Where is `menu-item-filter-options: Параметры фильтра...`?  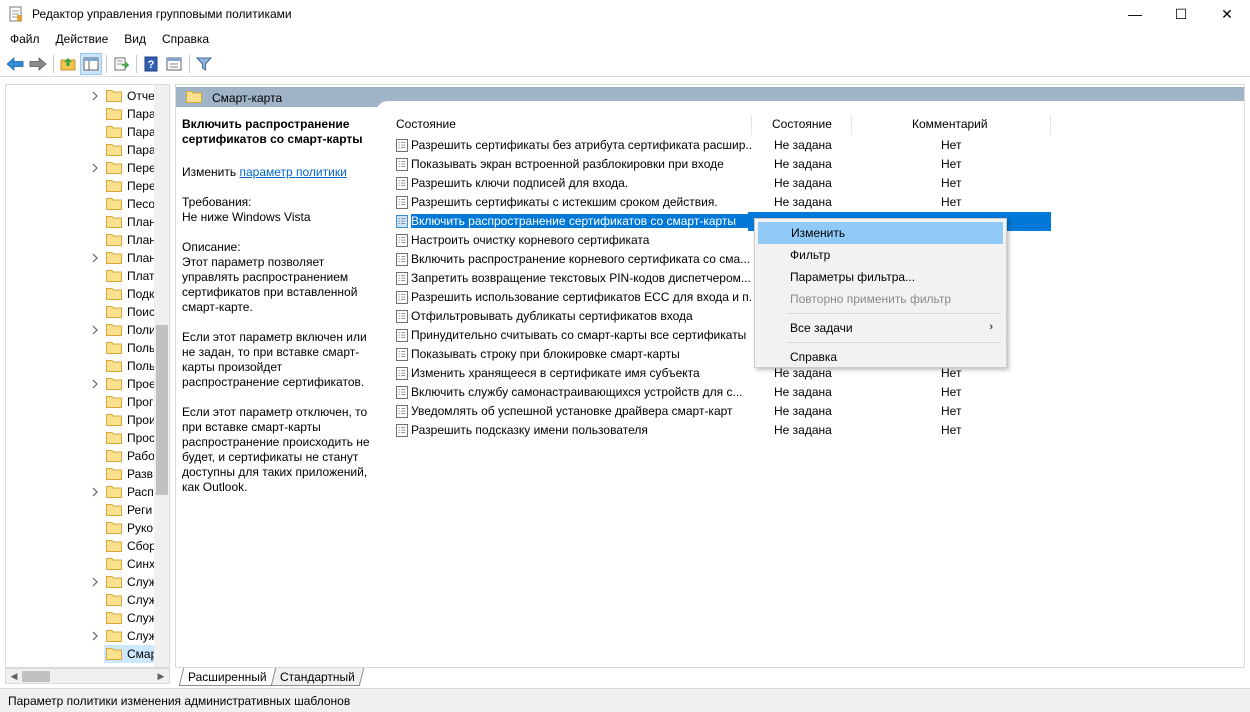 menu-item-filter-options: Параметры фильтра... is located at coordinates (880, 277).